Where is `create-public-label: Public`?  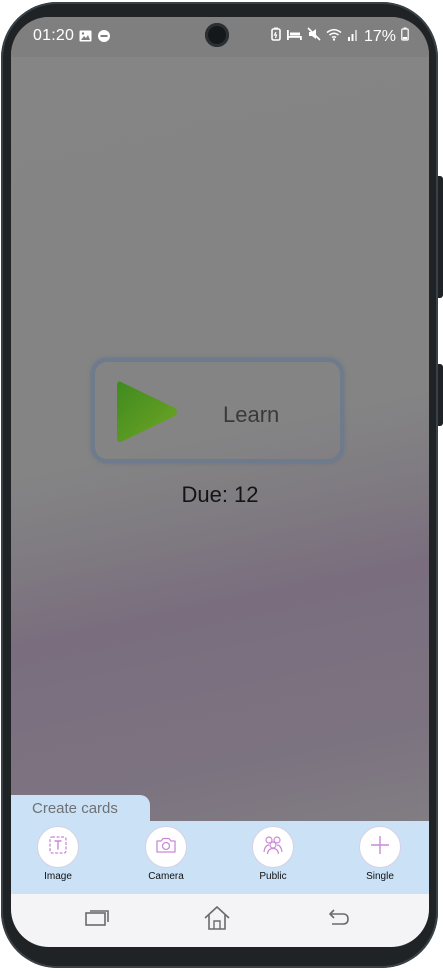
create-public-label: Public is located at coordinates (273, 876).